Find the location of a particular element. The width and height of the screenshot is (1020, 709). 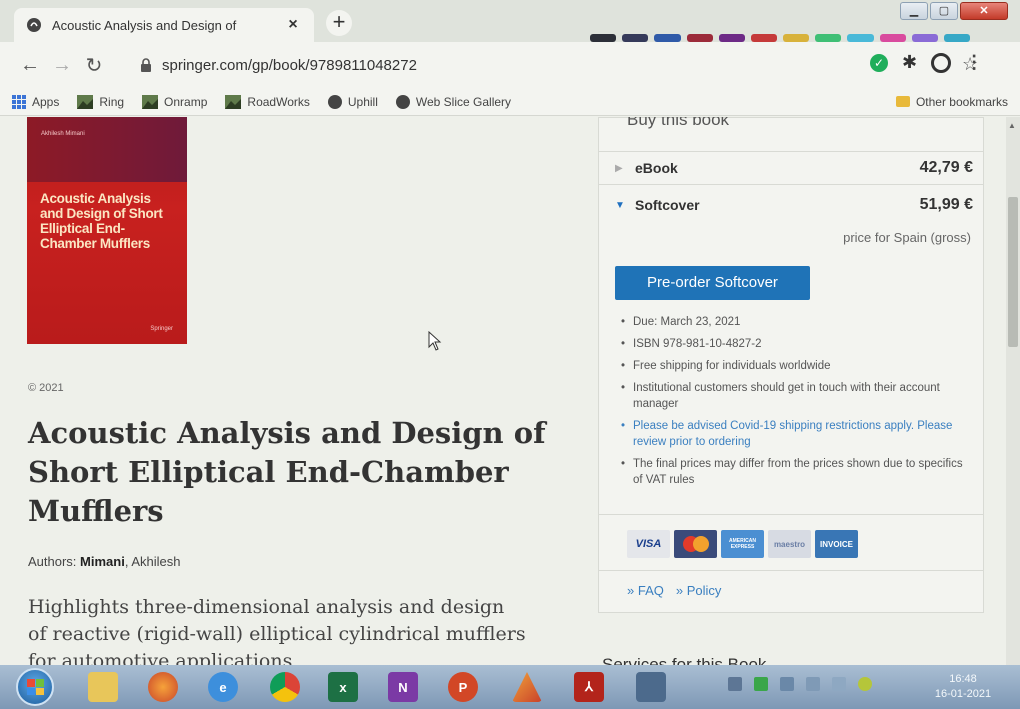

page-scrollbar: ▲ is located at coordinates (1013, 391).